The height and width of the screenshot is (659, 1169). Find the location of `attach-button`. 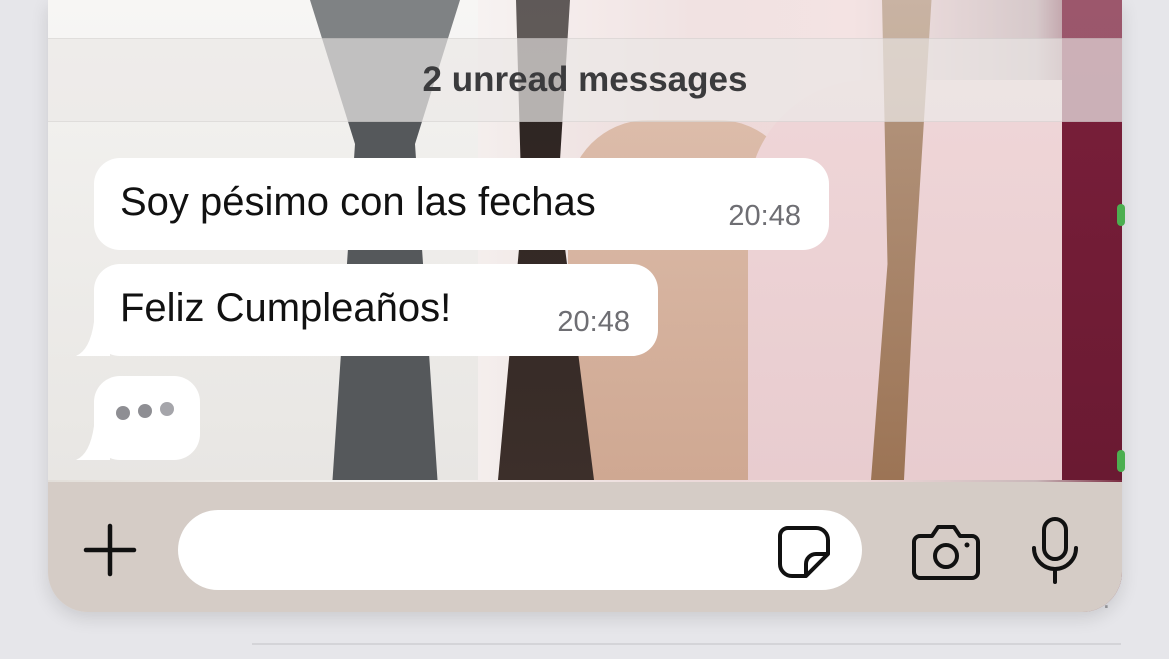

attach-button is located at coordinates (110, 550).